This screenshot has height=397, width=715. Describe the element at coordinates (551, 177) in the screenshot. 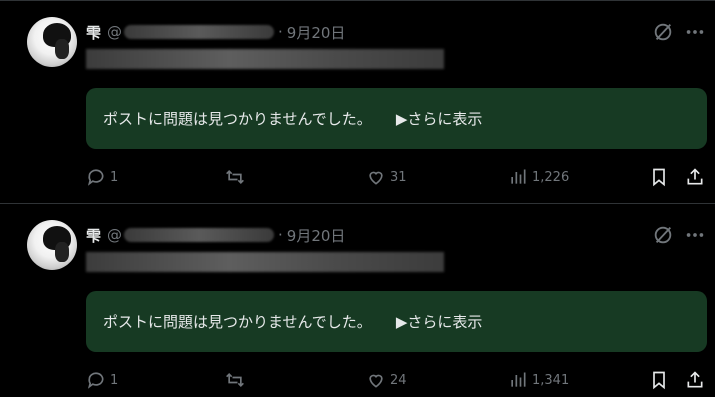

I see `view-count: 1,226` at that location.